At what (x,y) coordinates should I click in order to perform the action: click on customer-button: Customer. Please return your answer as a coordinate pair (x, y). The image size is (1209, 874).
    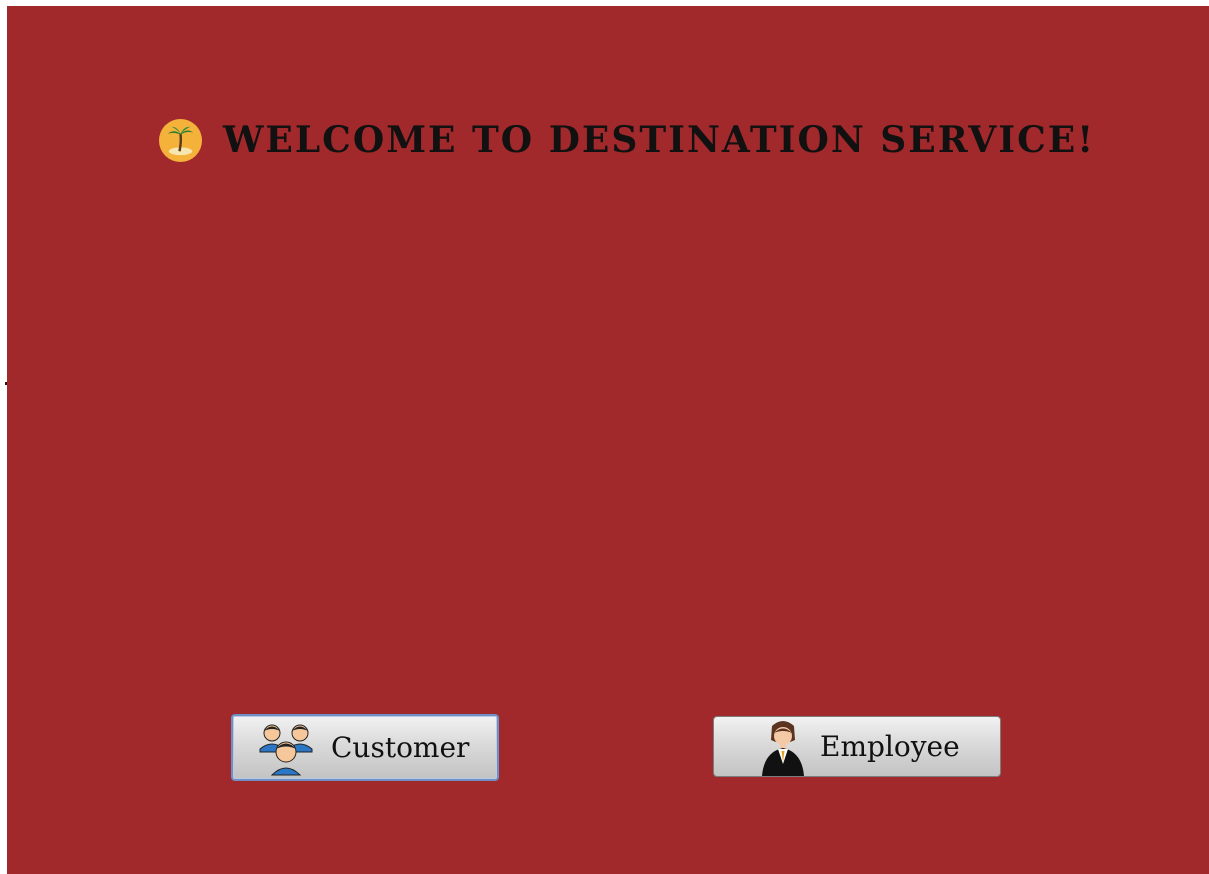
    Looking at the image, I should click on (365, 747).